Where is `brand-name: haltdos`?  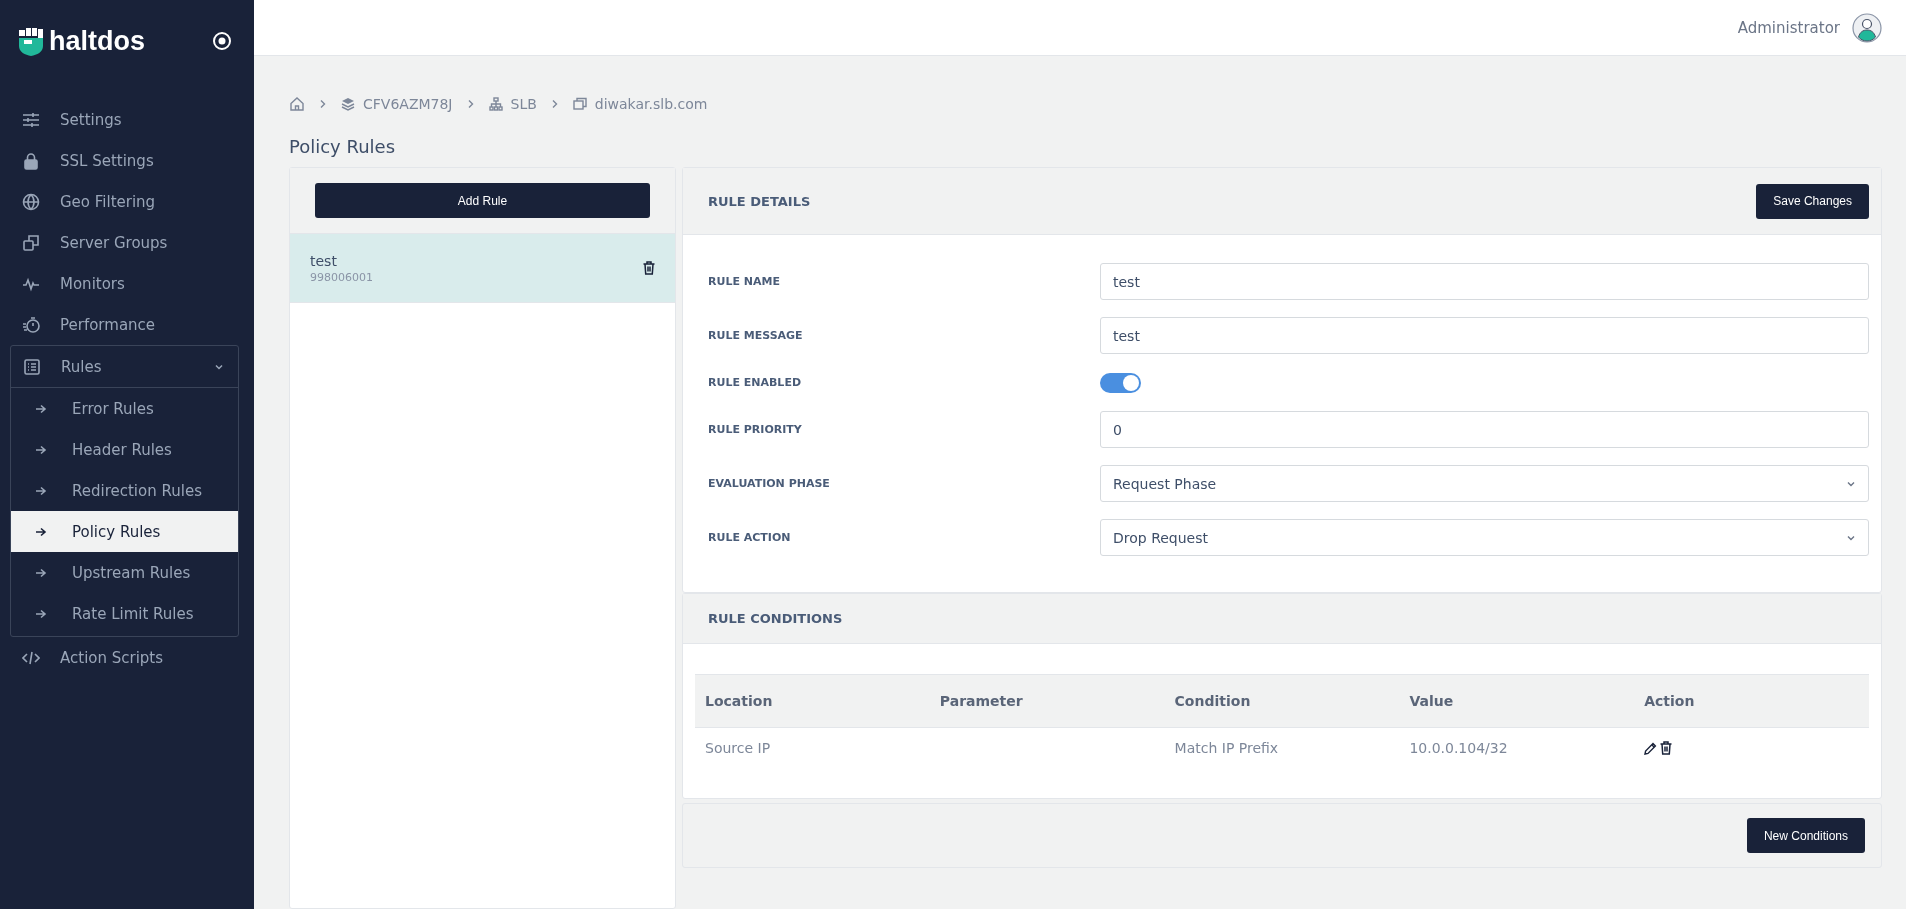
brand-name: haltdos is located at coordinates (97, 41).